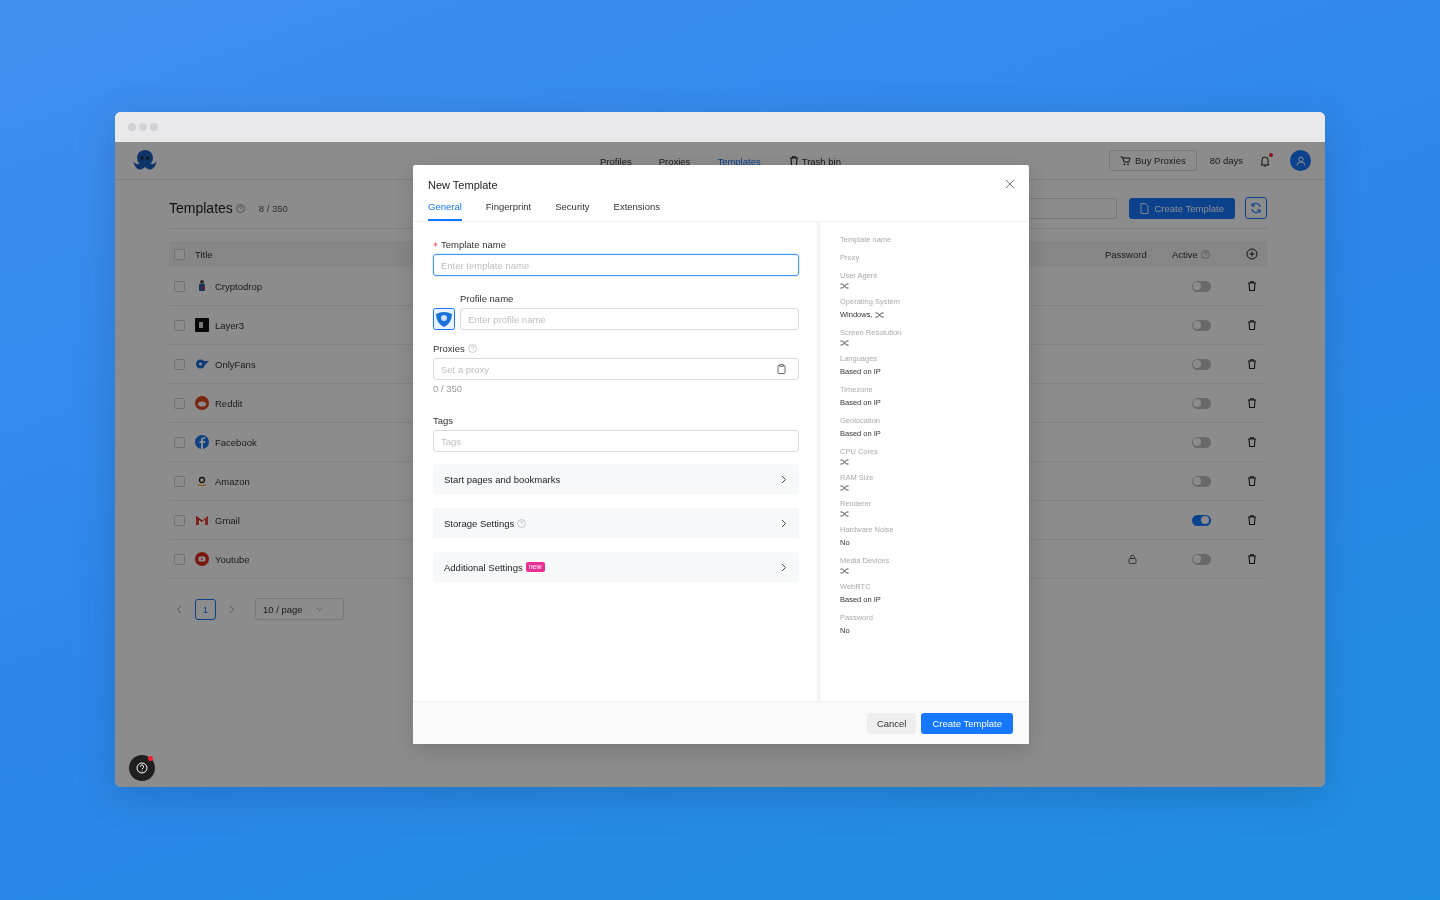 The image size is (1440, 900). What do you see at coordinates (230, 325) in the screenshot?
I see `template-title: Layer3` at bounding box center [230, 325].